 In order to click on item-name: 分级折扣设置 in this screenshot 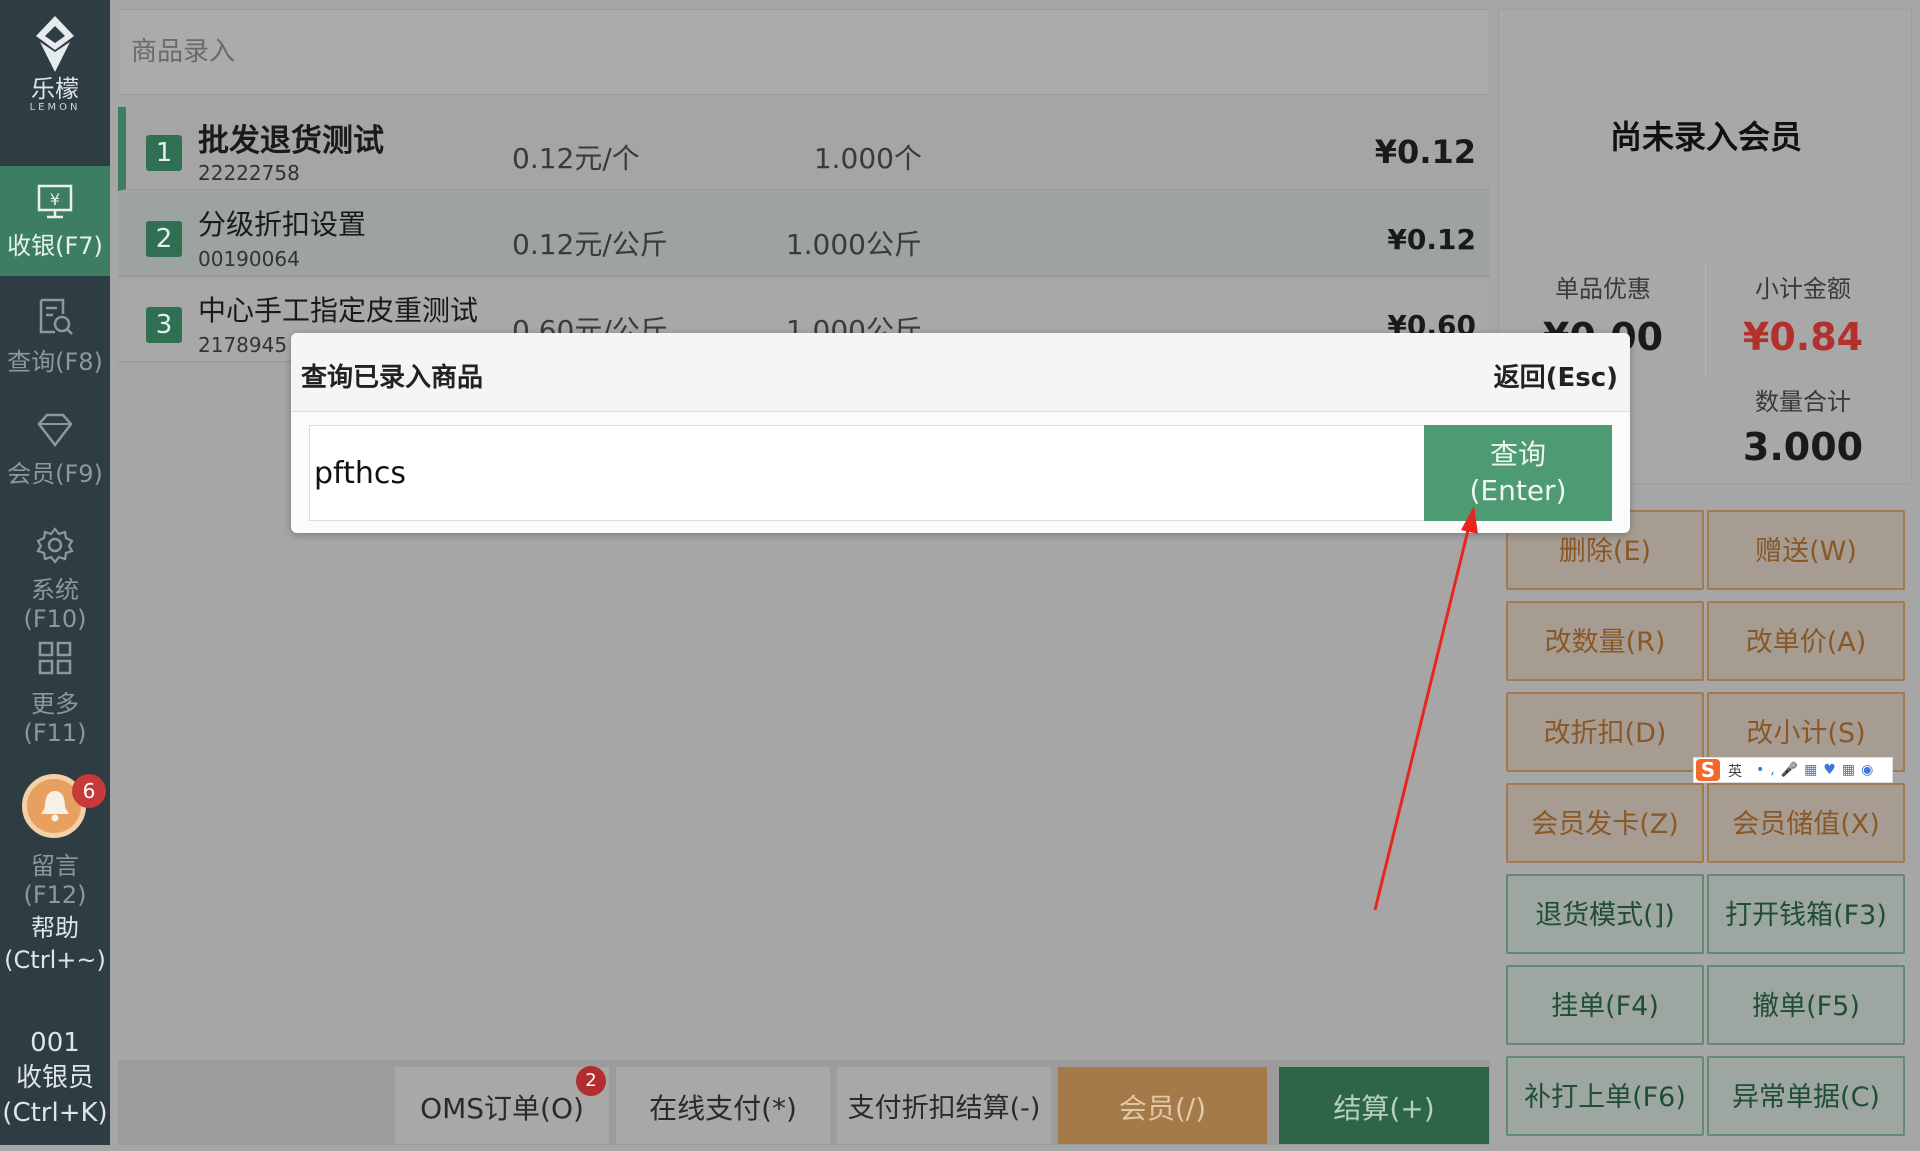, I will do `click(282, 224)`.